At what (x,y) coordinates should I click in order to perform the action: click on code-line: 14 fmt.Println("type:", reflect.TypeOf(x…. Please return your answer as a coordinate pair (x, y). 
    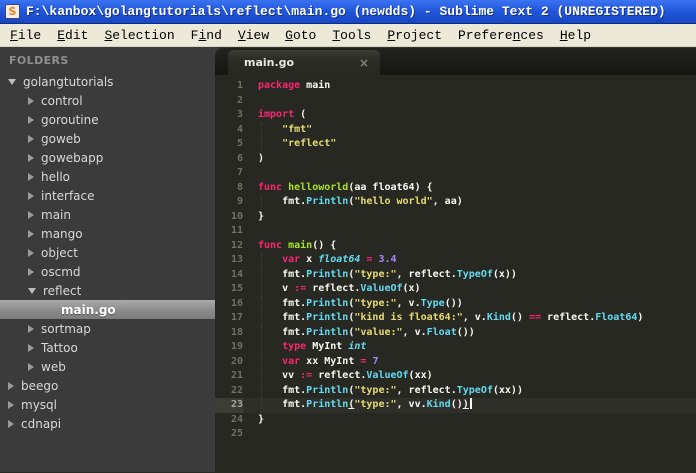
    Looking at the image, I should click on (455, 275).